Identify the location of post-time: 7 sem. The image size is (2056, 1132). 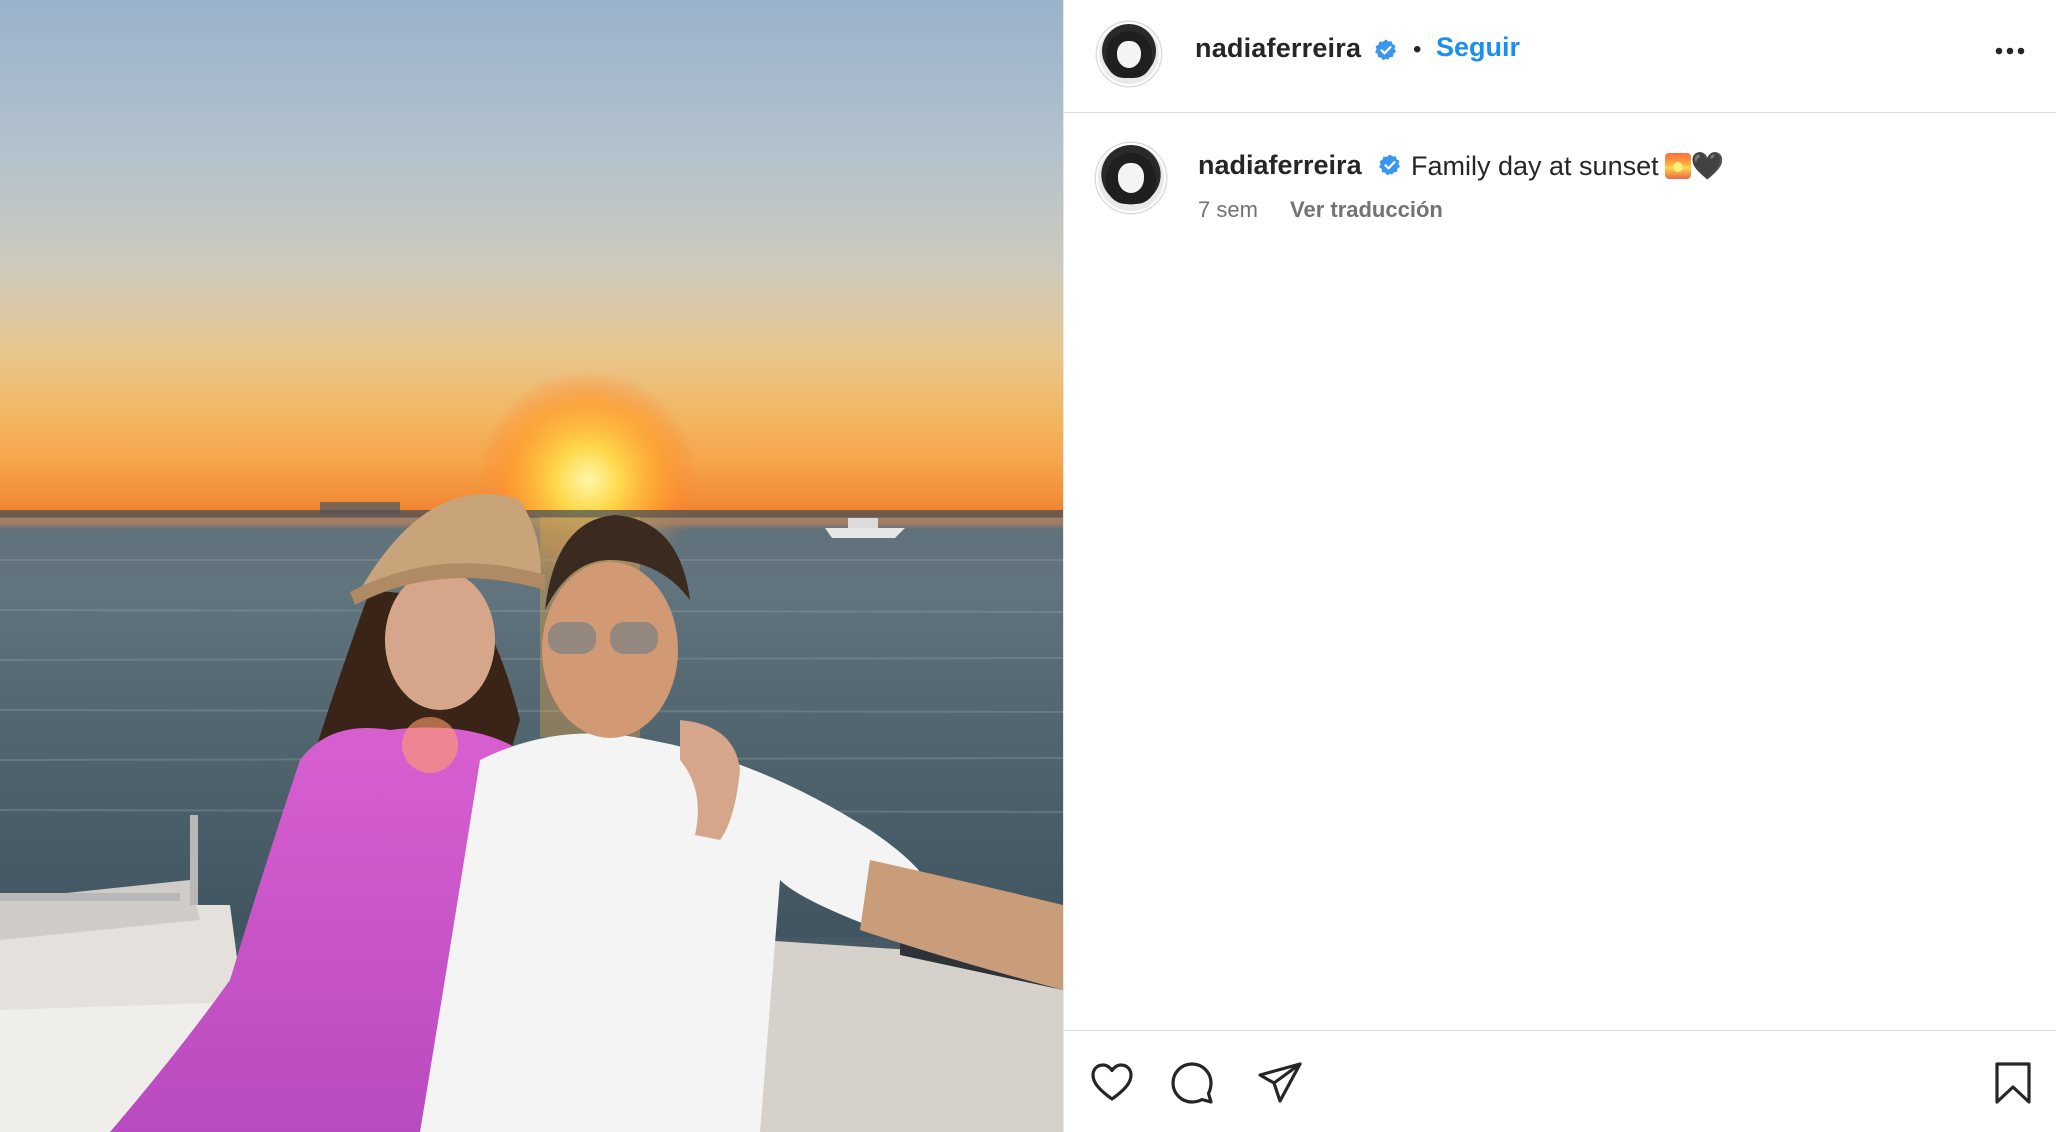
(1228, 209).